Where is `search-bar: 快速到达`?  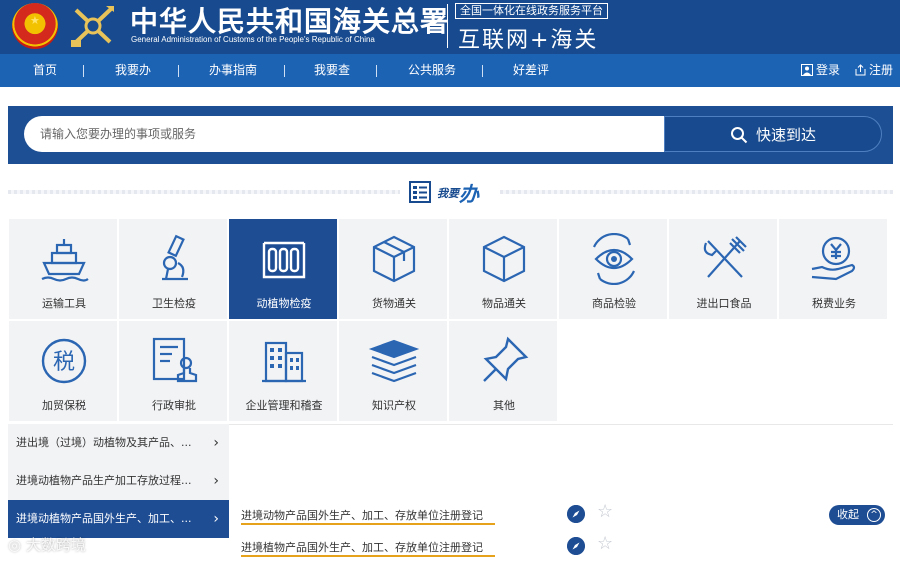 search-bar: 快速到达 is located at coordinates (450, 135).